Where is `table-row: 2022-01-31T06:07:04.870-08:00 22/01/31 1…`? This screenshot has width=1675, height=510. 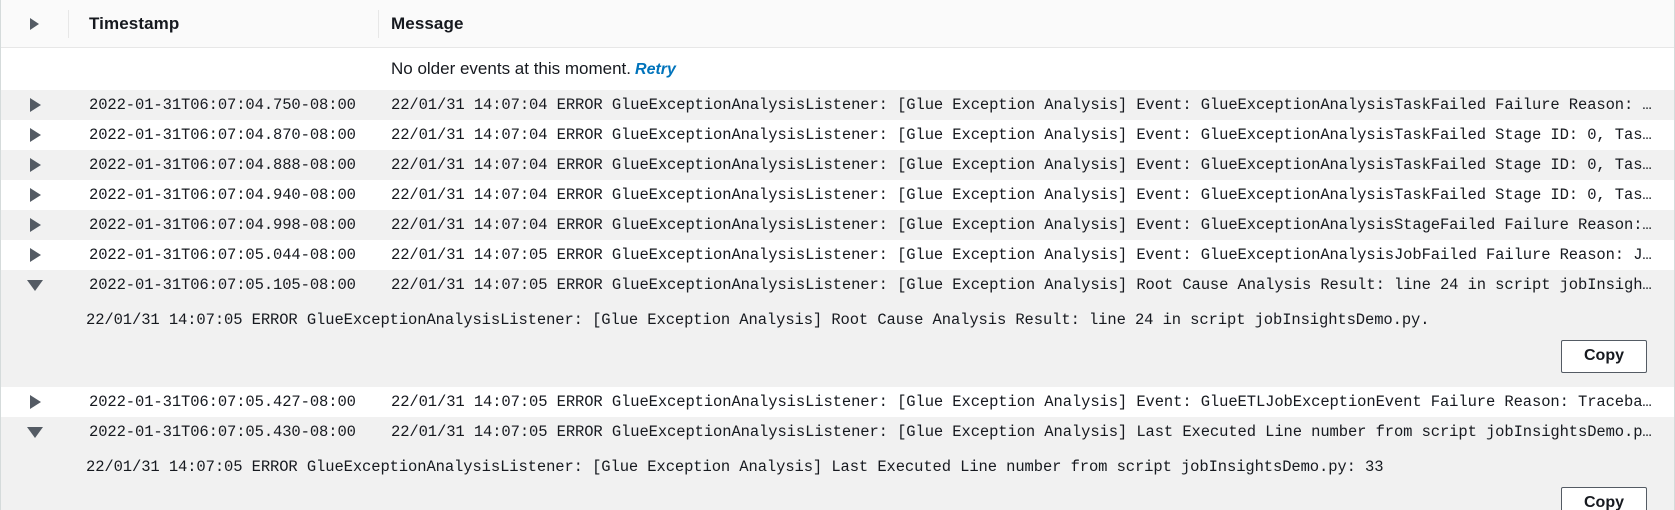
table-row: 2022-01-31T06:07:04.870-08:00 22/01/31 1… is located at coordinates (837, 135).